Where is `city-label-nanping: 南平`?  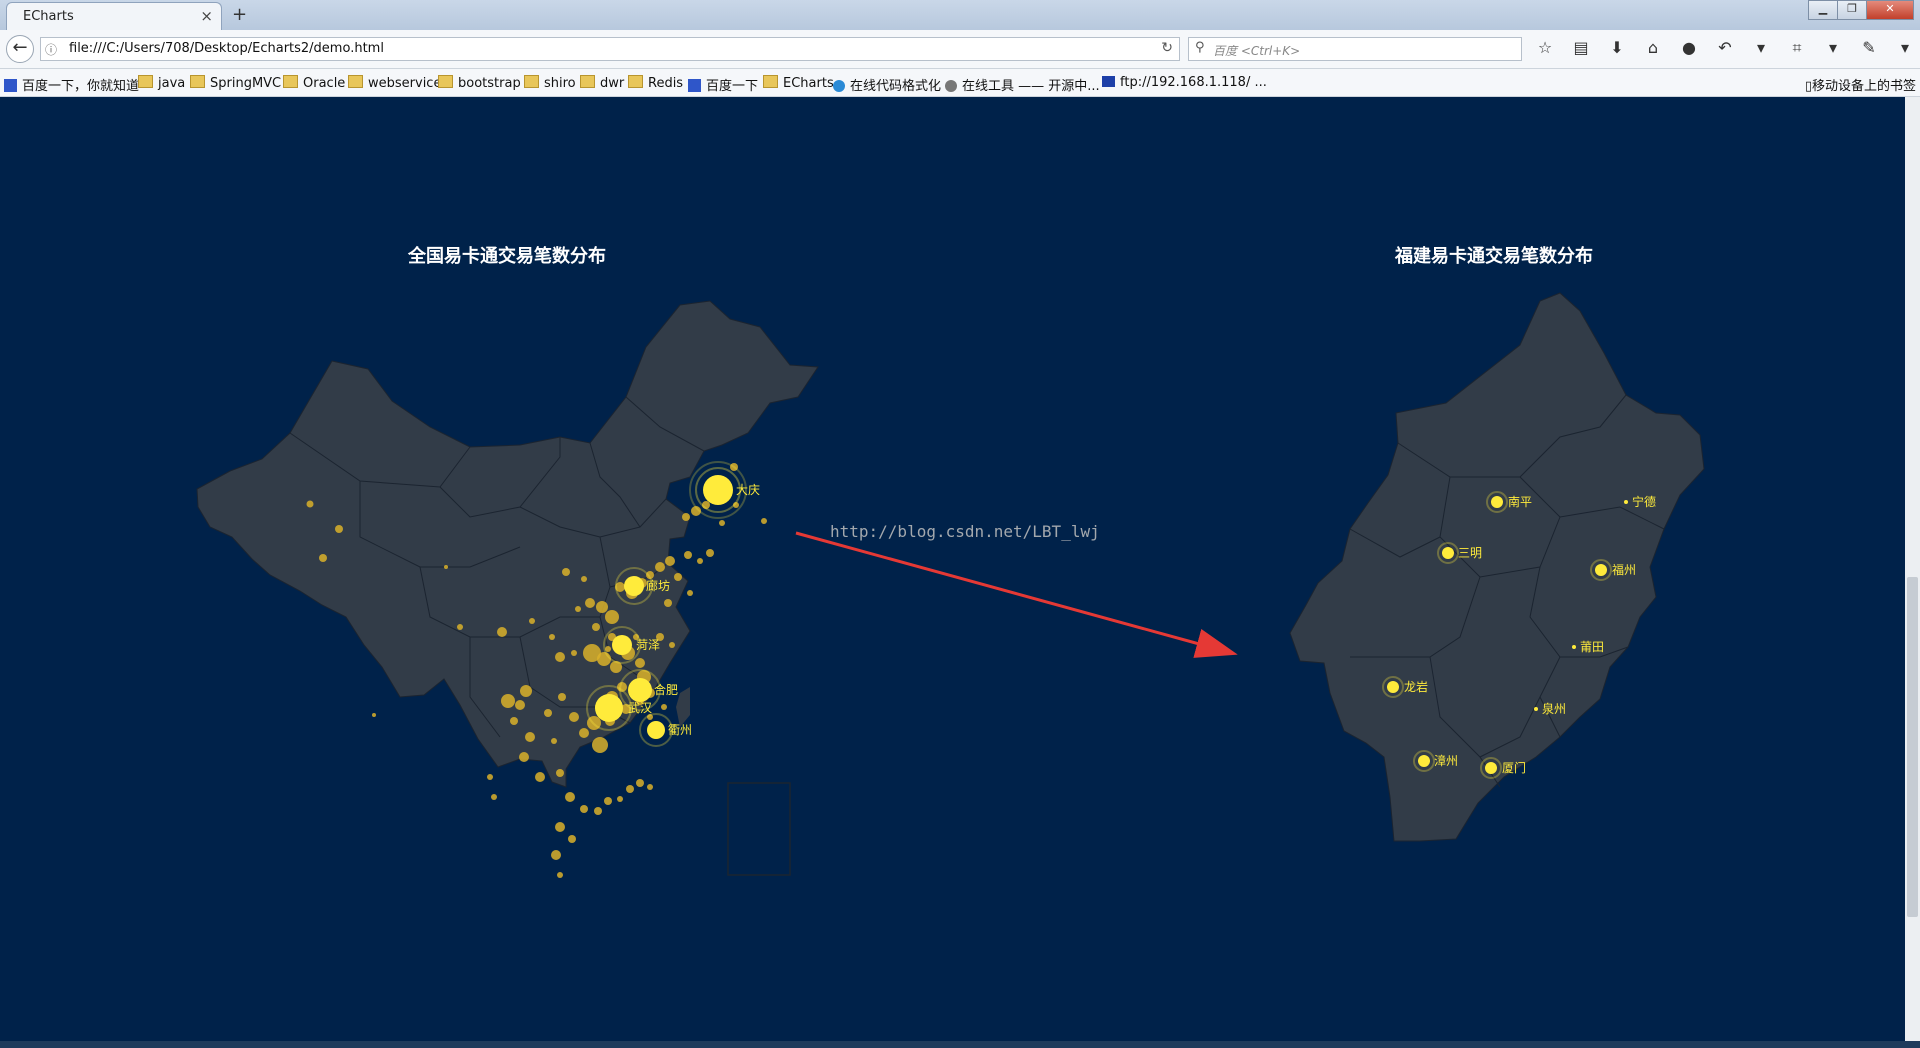
city-label-nanping: 南平 is located at coordinates (1520, 501).